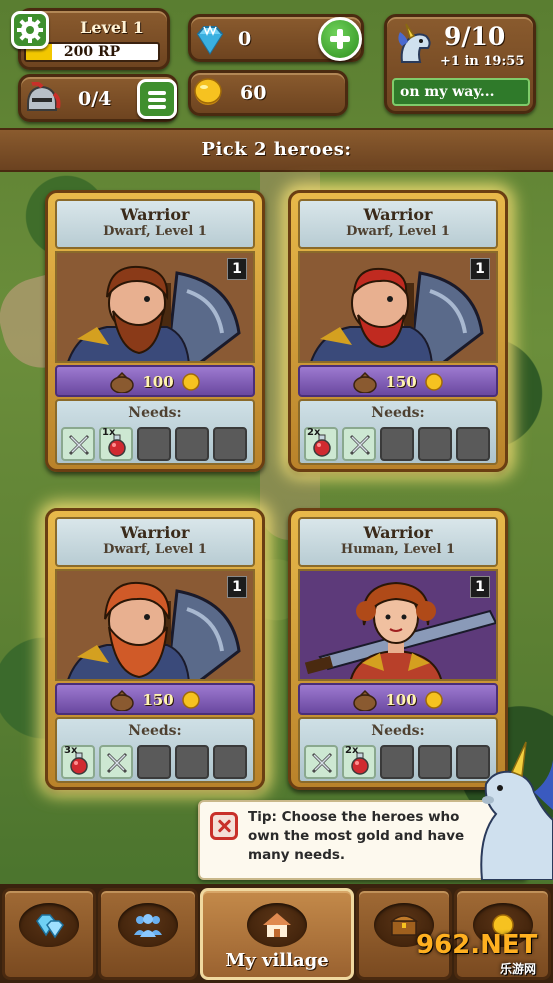 The height and width of the screenshot is (983, 553). Describe the element at coordinates (71, 750) in the screenshot. I see `need-quantity: 3x` at that location.